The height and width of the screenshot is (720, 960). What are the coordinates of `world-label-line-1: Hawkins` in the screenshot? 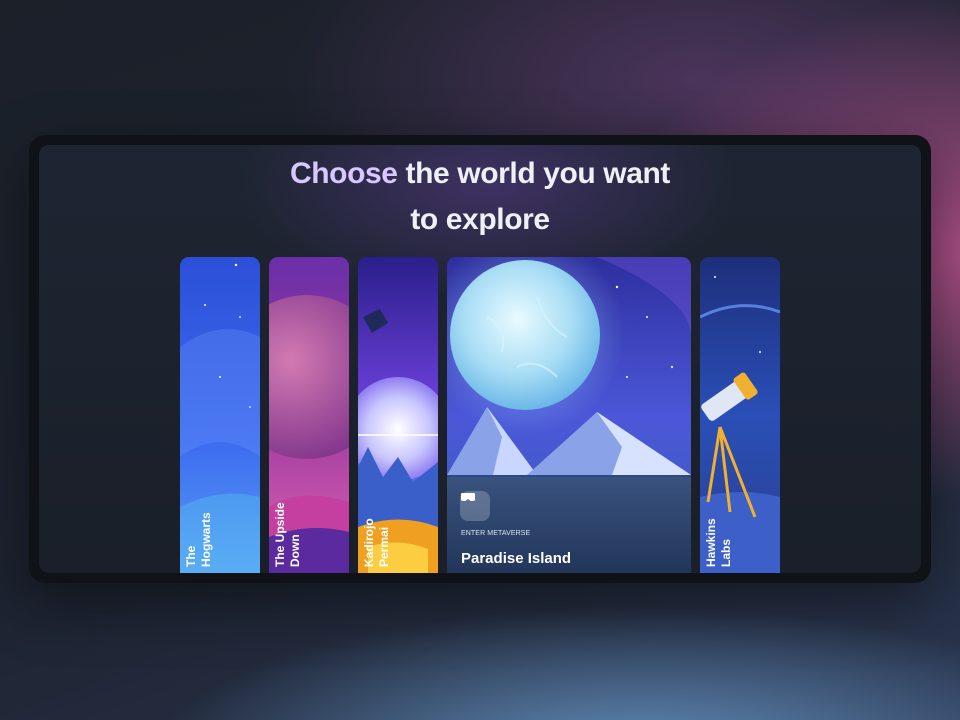 It's located at (711, 542).